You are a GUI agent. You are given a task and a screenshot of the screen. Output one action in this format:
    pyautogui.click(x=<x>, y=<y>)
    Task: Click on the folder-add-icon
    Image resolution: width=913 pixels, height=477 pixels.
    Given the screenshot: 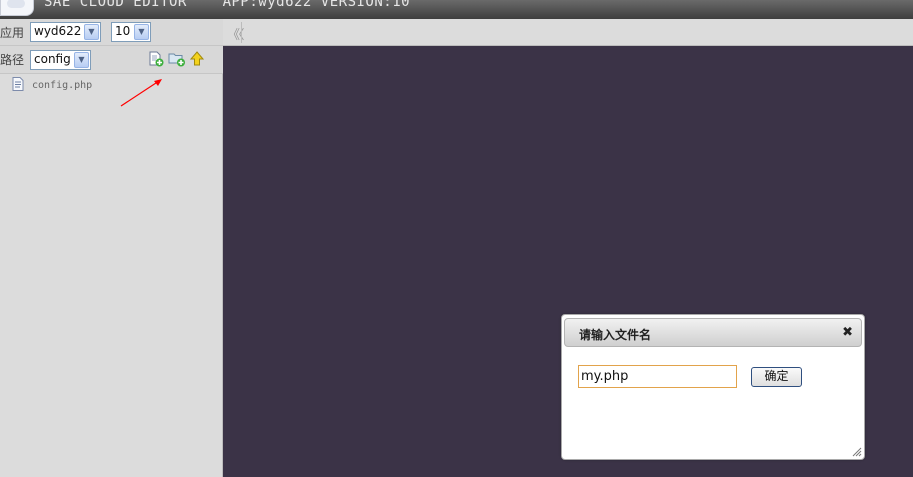 What is the action you would take?
    pyautogui.click(x=176, y=59)
    